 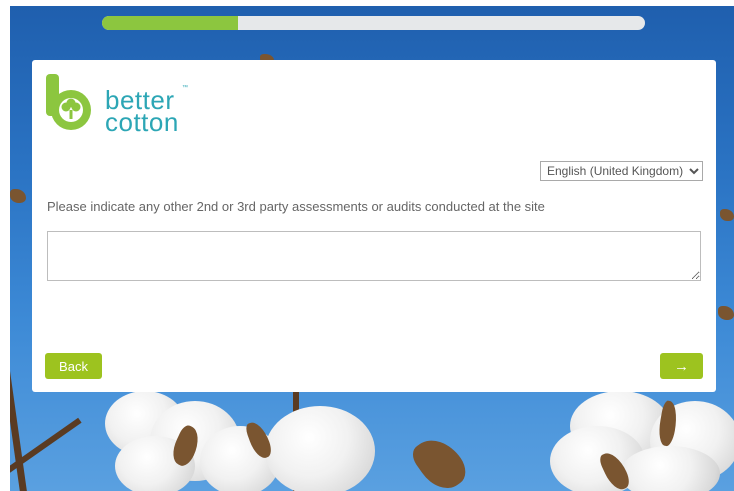 I want to click on better-cotton-logo: better cotton ™, so click(x=116, y=104).